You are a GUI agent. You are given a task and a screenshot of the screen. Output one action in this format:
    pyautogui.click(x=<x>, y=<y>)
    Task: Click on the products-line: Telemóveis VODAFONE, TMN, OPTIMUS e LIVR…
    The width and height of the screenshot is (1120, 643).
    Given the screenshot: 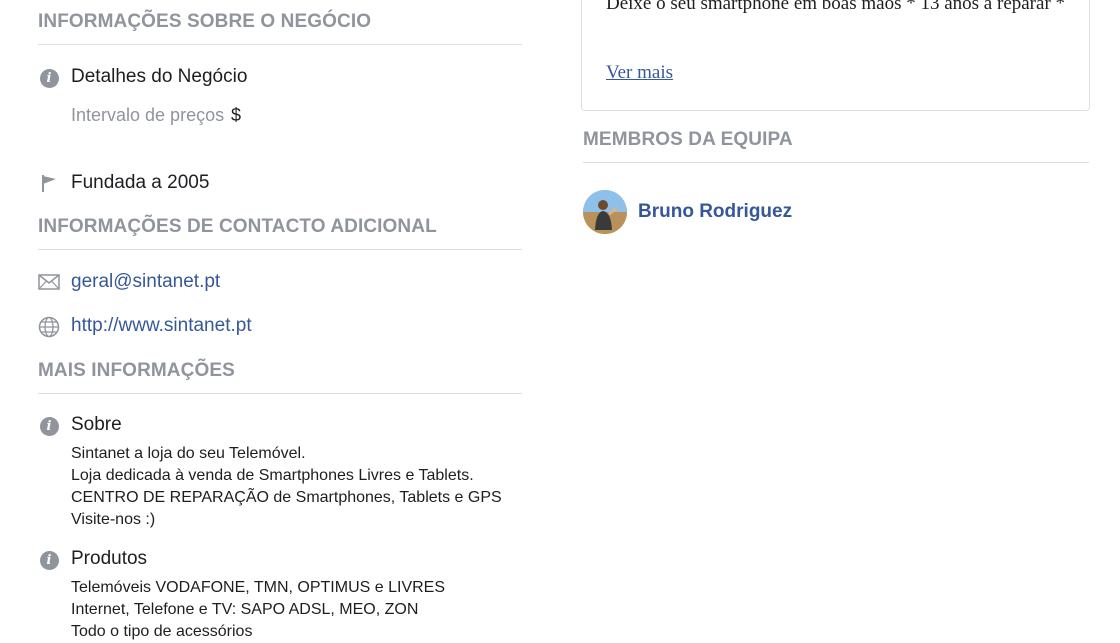 What is the action you would take?
    pyautogui.click(x=258, y=587)
    